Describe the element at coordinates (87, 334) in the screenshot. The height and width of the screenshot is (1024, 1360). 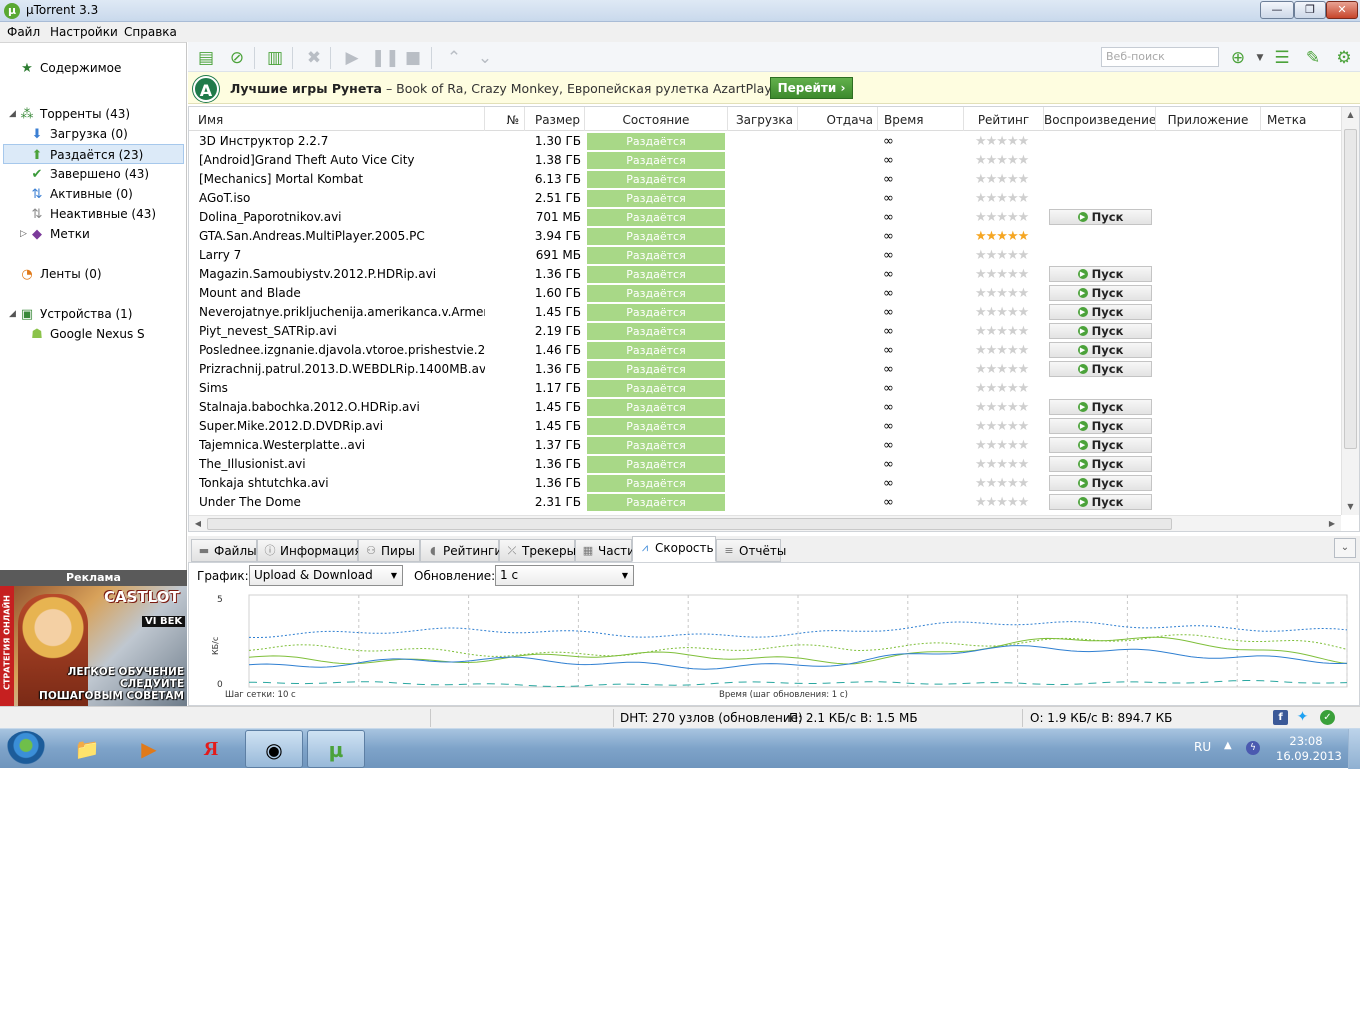
I see `sidebar-item-nexus: ☗ Google Nexus S` at that location.